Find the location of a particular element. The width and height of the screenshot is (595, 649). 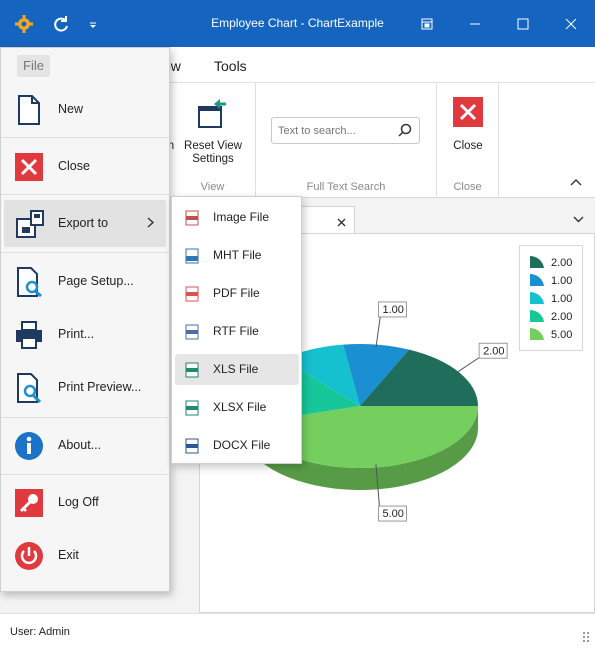

export-mht-file: MHT File is located at coordinates (237, 255).